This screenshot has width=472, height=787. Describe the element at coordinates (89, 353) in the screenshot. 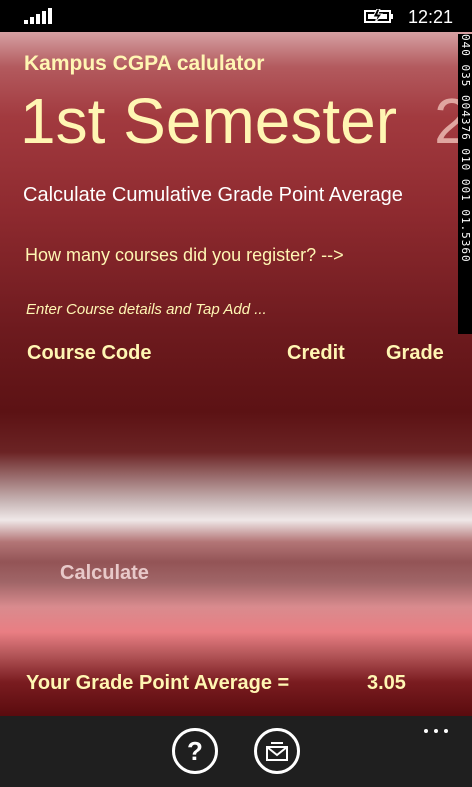

I see `column-header-course-code: Course Code` at that location.